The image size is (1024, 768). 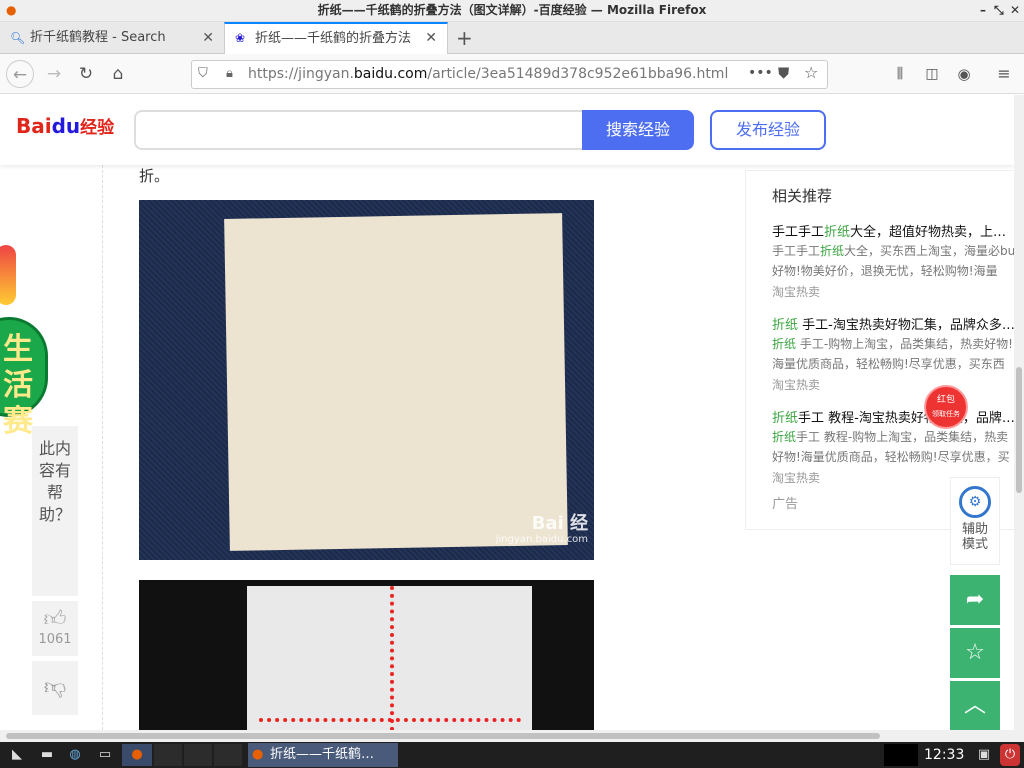 I want to click on back-button: ←, so click(x=20, y=74).